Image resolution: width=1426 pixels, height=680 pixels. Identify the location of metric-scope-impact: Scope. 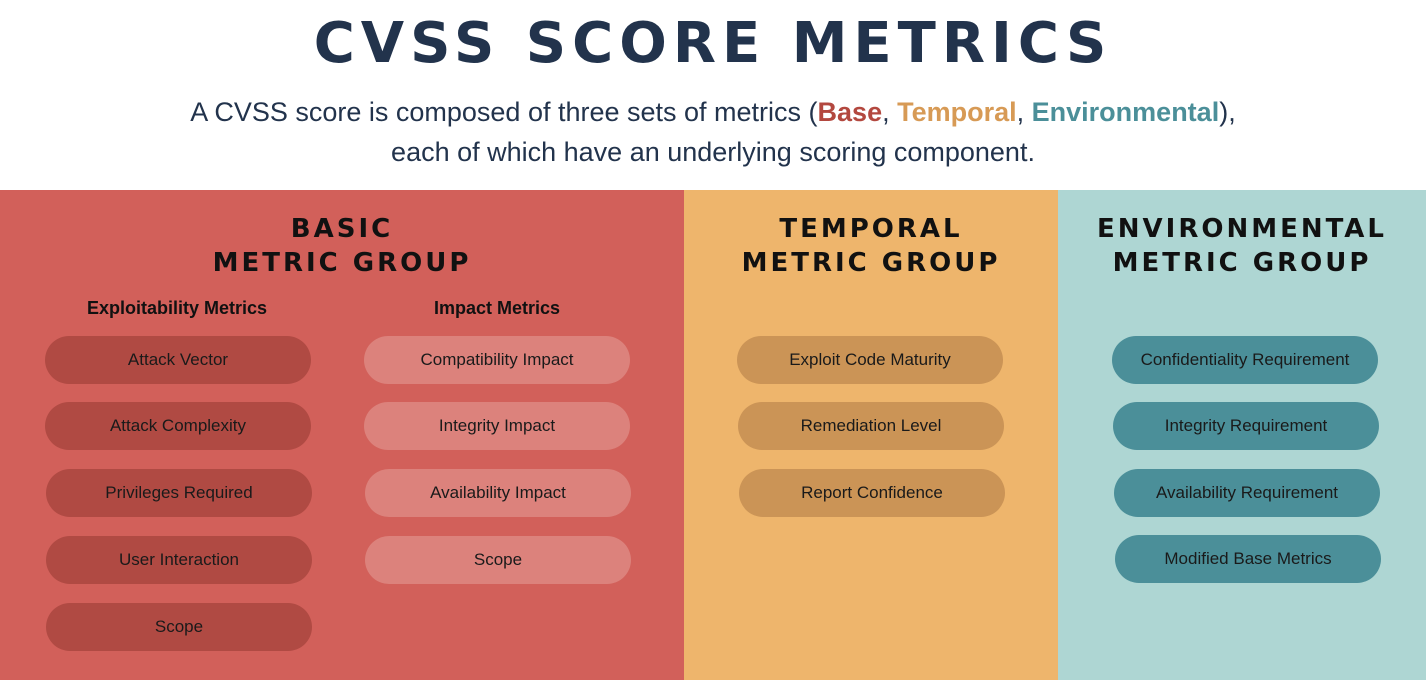
(498, 560).